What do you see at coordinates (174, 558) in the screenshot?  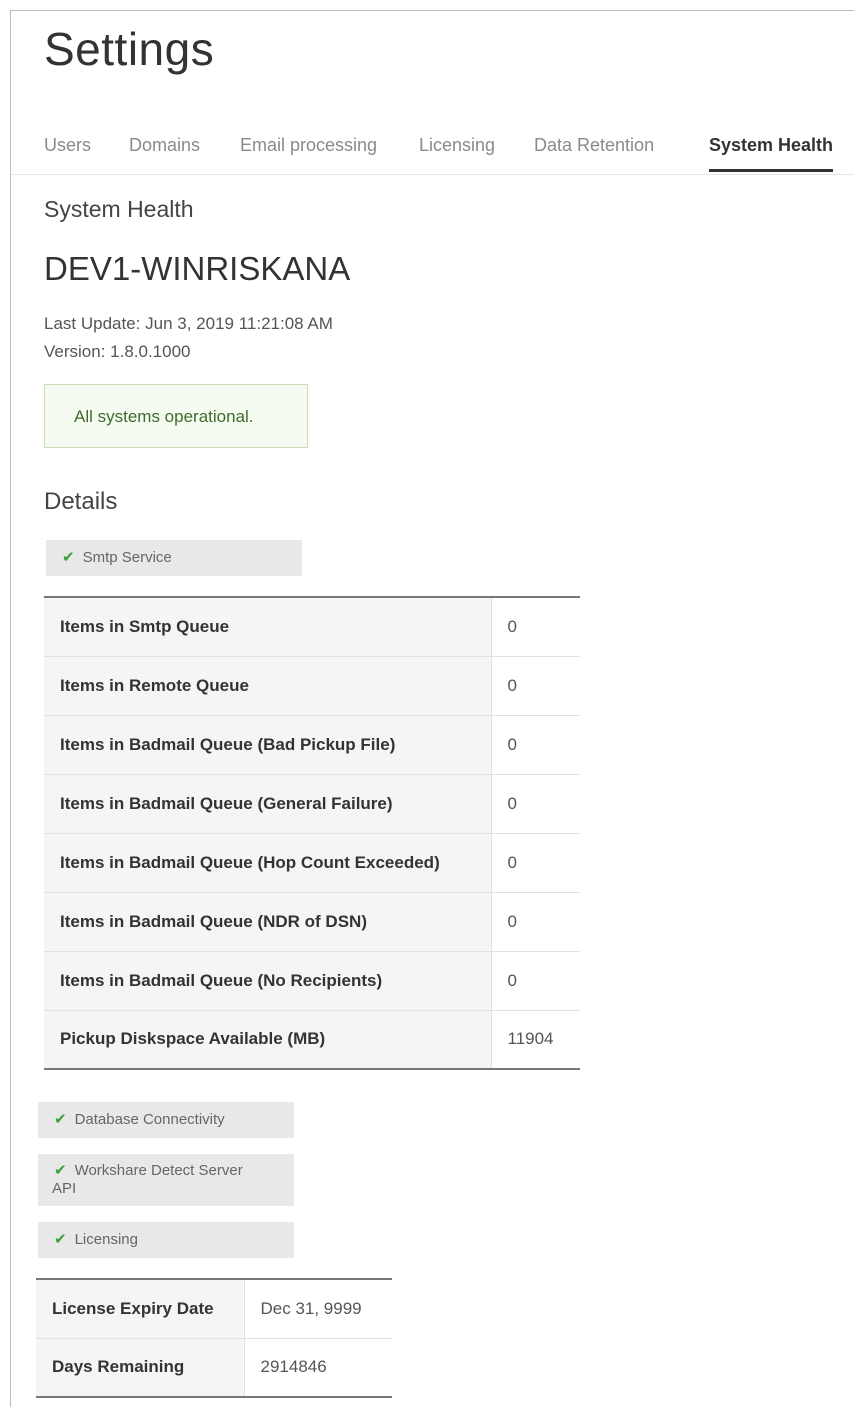 I see `smtp-service-header: ✔ Smtp Service` at bounding box center [174, 558].